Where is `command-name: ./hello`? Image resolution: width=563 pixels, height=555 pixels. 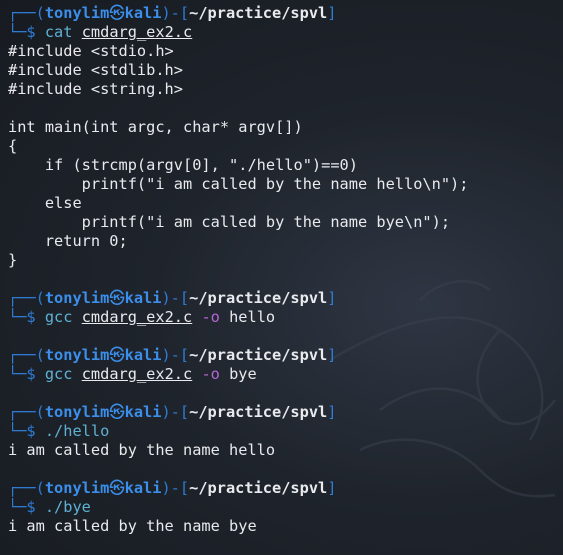
command-name: ./hello is located at coordinates (77, 431).